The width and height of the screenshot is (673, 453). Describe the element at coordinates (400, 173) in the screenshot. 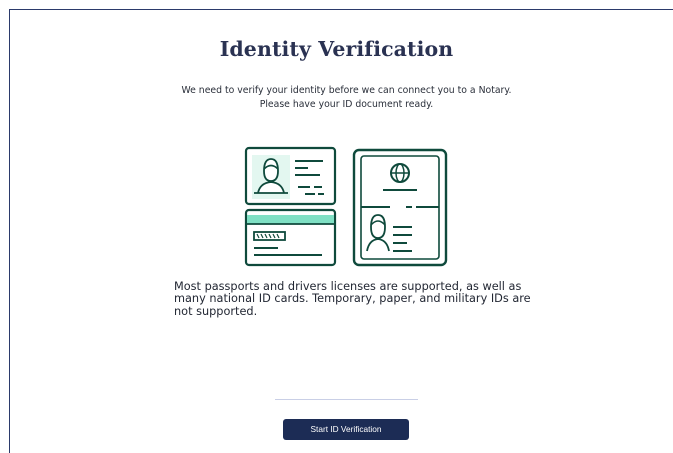

I see `globe-icon` at that location.